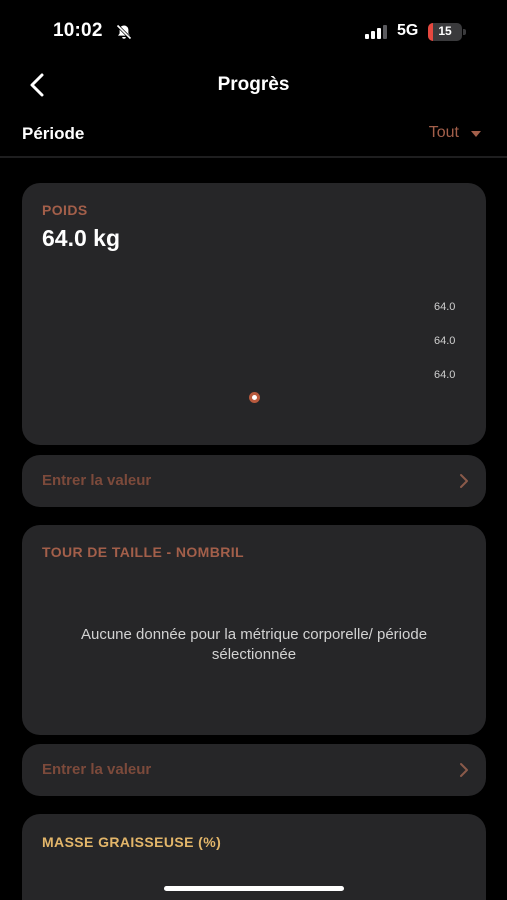 This screenshot has height=900, width=507. I want to click on network-type: 5G, so click(408, 30).